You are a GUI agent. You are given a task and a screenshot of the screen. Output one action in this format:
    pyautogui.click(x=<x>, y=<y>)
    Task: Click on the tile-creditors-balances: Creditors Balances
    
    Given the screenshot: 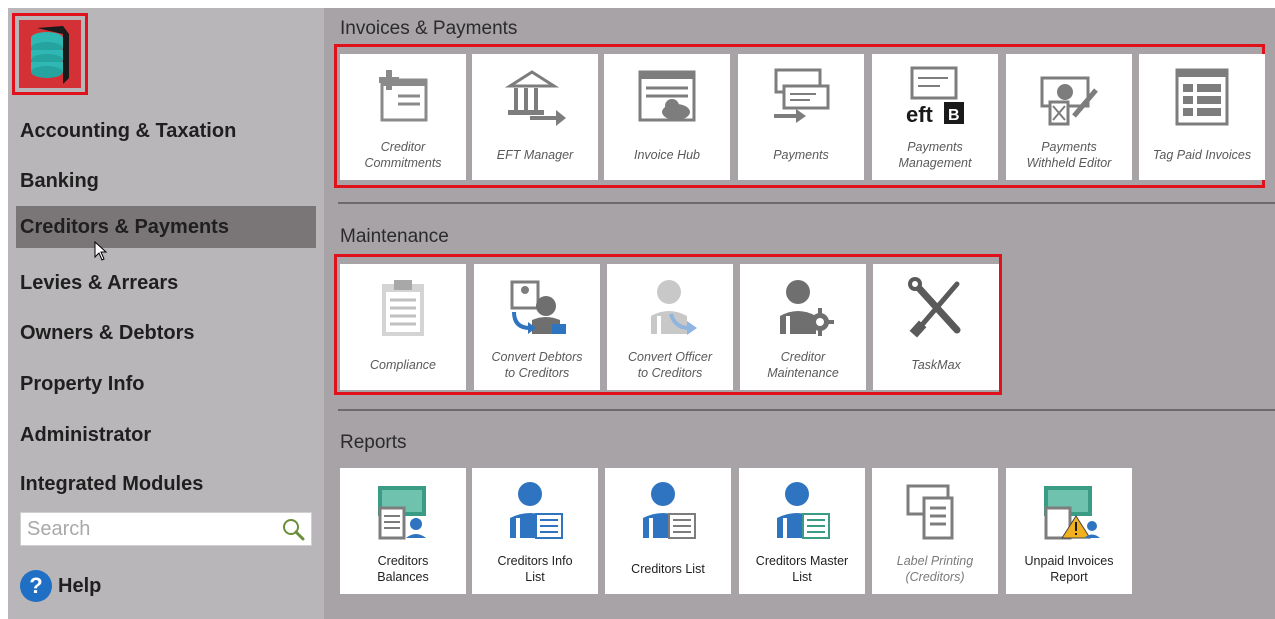 What is the action you would take?
    pyautogui.click(x=403, y=531)
    